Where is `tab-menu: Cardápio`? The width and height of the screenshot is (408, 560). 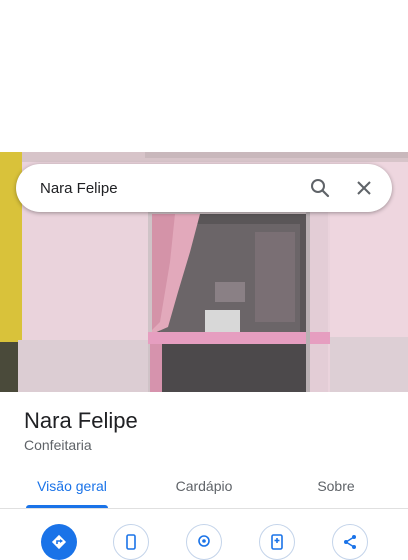
tab-menu: Cardápio is located at coordinates (204, 487).